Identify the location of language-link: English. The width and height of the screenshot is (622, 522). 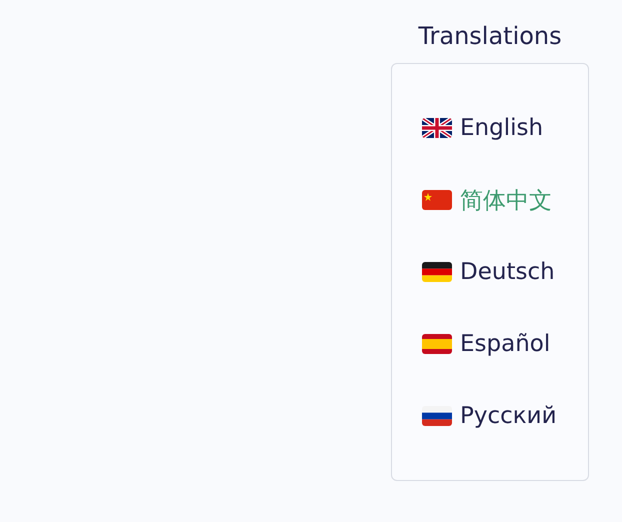
(502, 128).